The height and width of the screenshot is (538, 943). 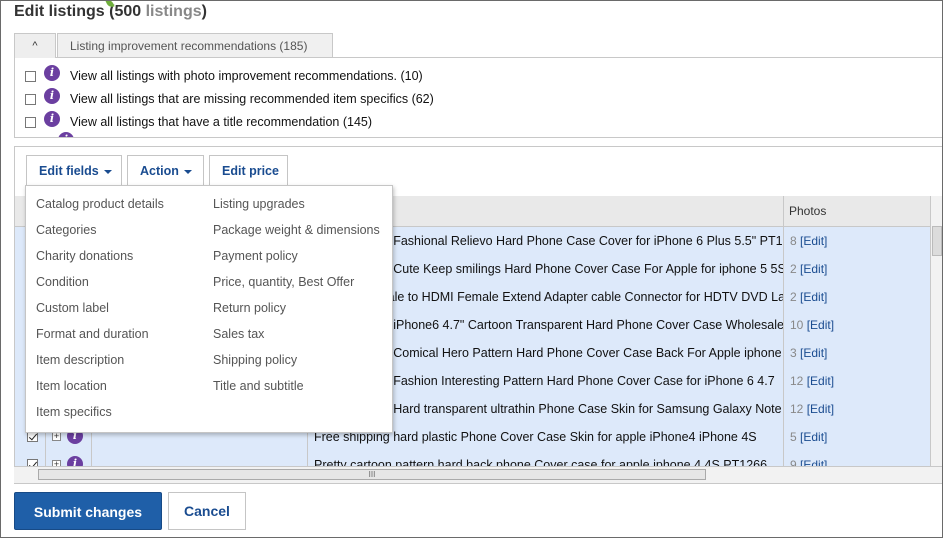 What do you see at coordinates (80, 360) in the screenshot?
I see `menu-item: Item description` at bounding box center [80, 360].